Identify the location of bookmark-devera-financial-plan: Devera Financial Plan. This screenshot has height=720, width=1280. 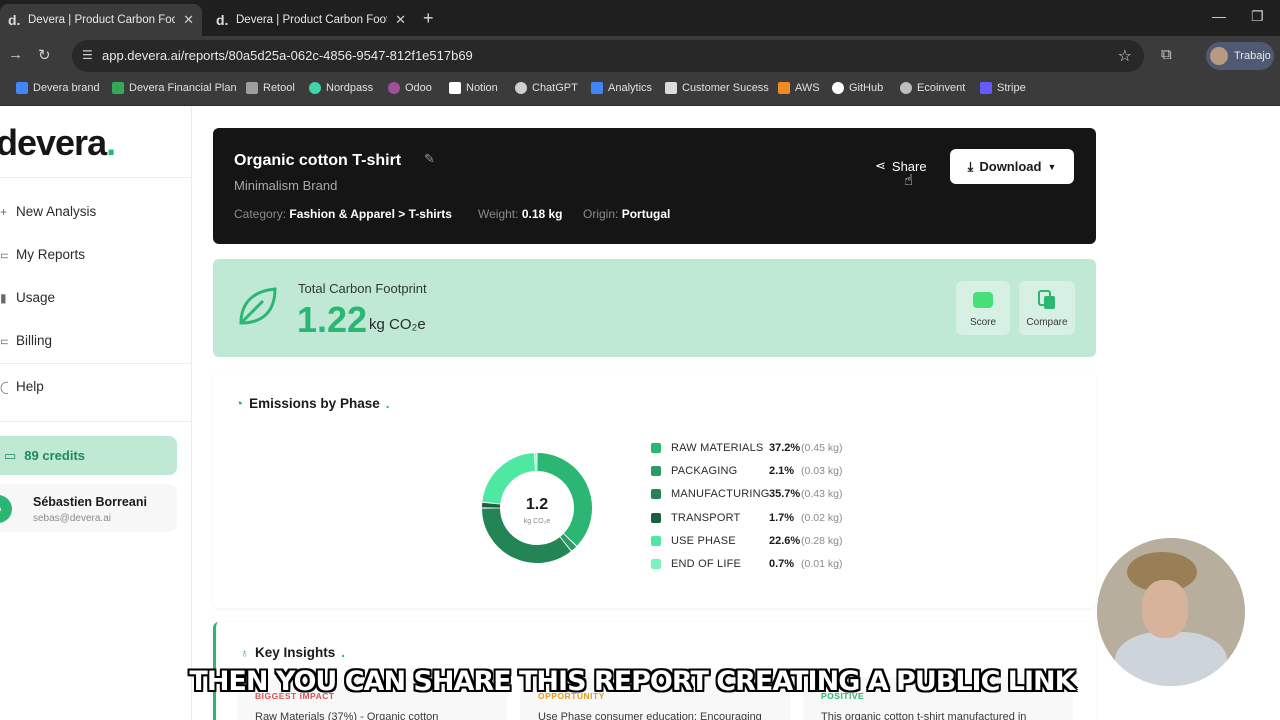
(174, 88).